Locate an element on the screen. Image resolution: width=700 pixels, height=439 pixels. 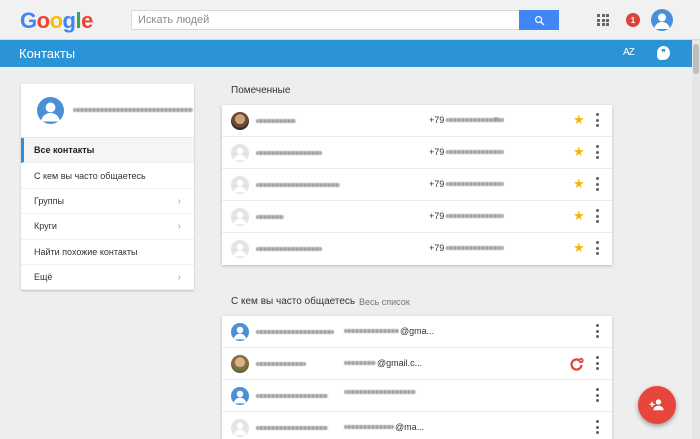
sidebar-item-label: Все контакты is located at coordinates (64, 150).